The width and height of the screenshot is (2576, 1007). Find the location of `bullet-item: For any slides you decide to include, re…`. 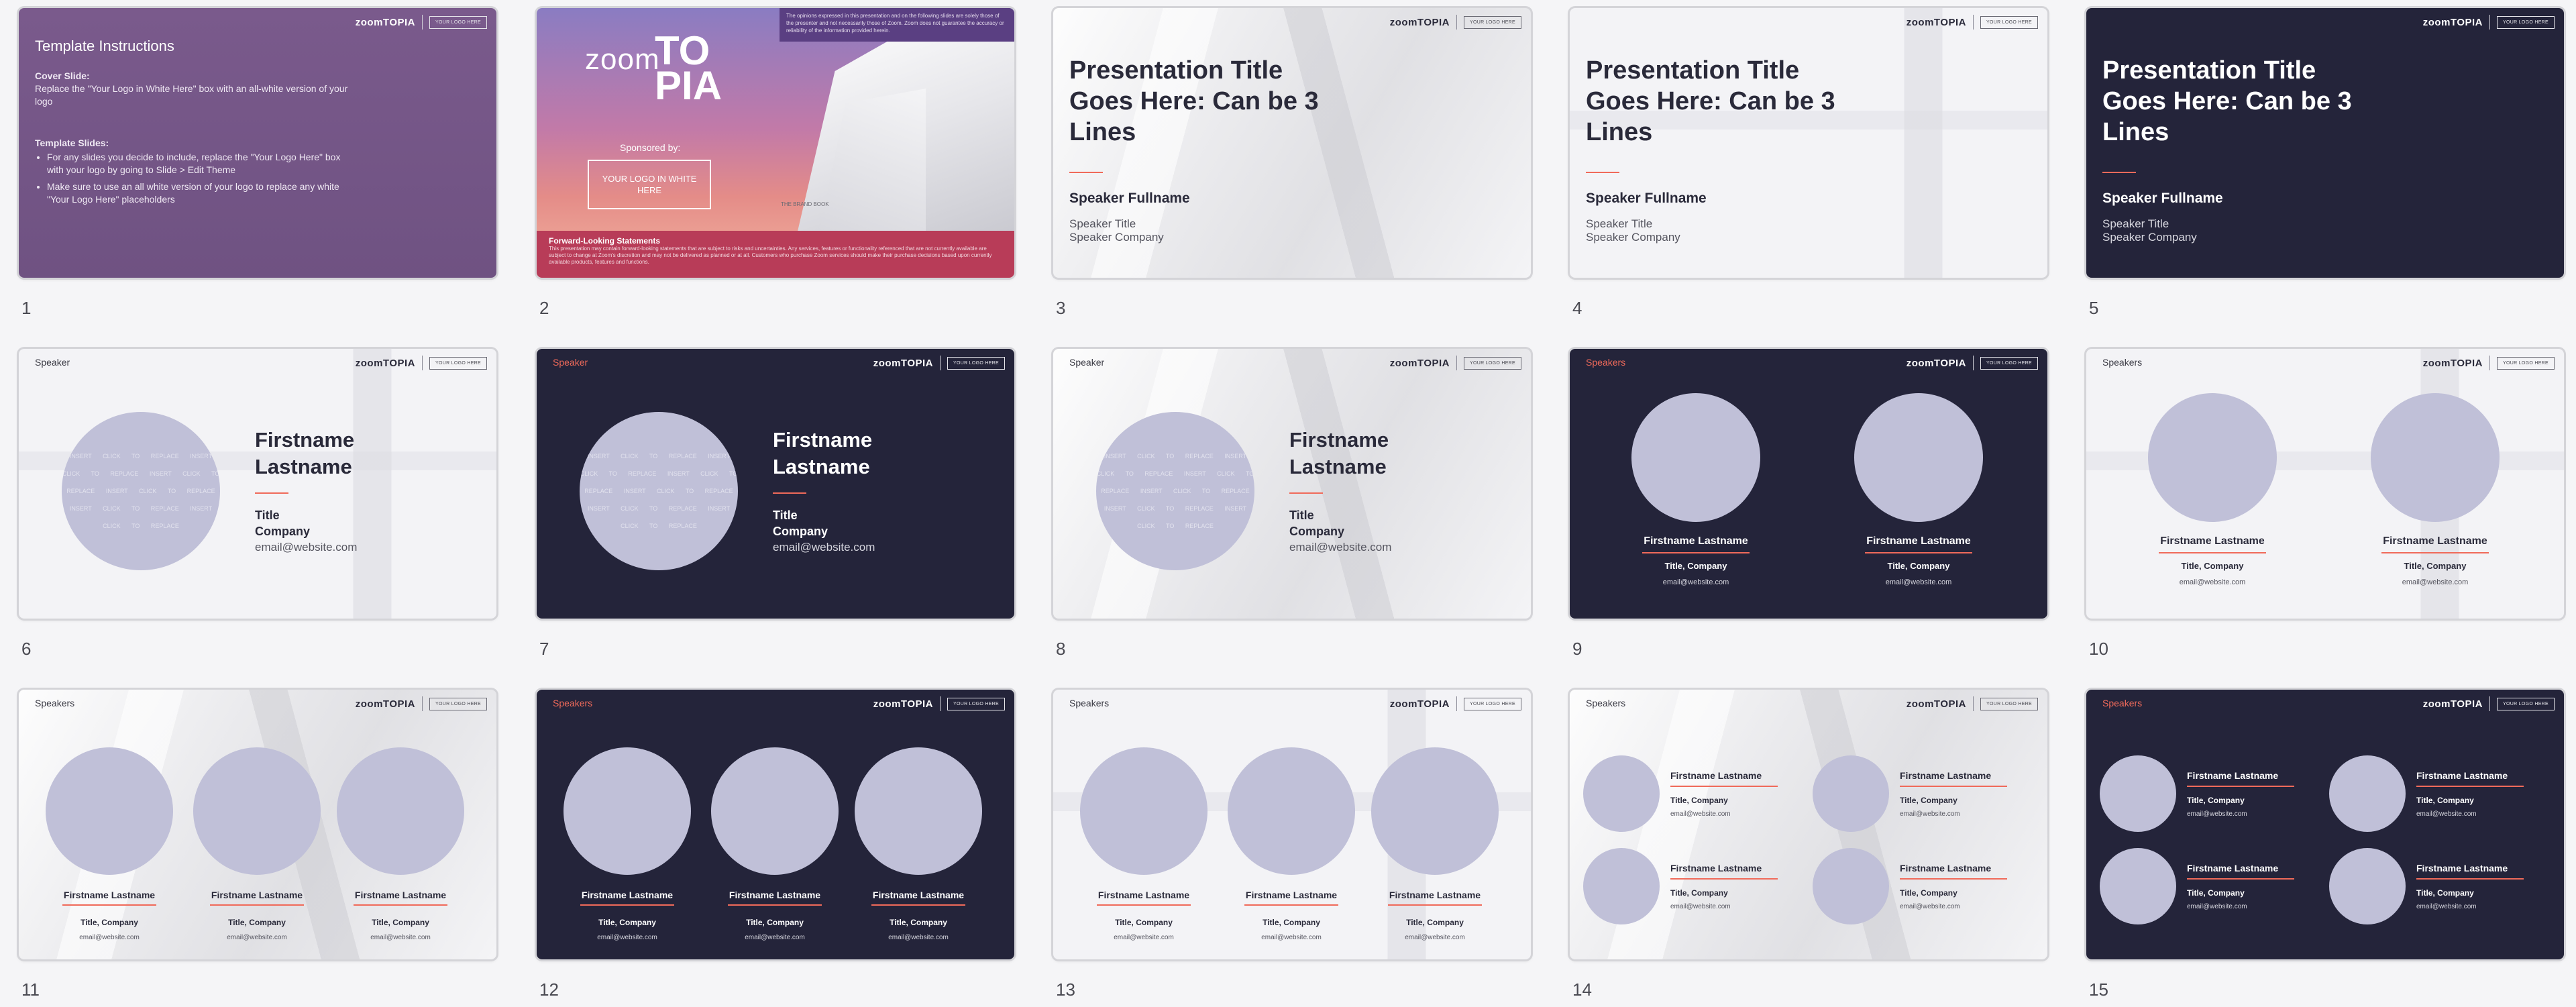

bullet-item: For any slides you decide to include, re… is located at coordinates (198, 163).